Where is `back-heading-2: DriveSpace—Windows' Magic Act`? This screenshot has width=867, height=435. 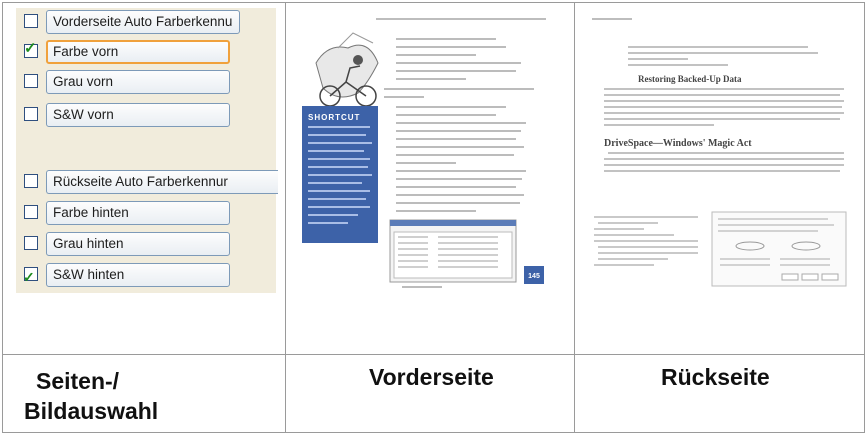
back-heading-2: DriveSpace—Windows' Magic Act is located at coordinates (678, 143).